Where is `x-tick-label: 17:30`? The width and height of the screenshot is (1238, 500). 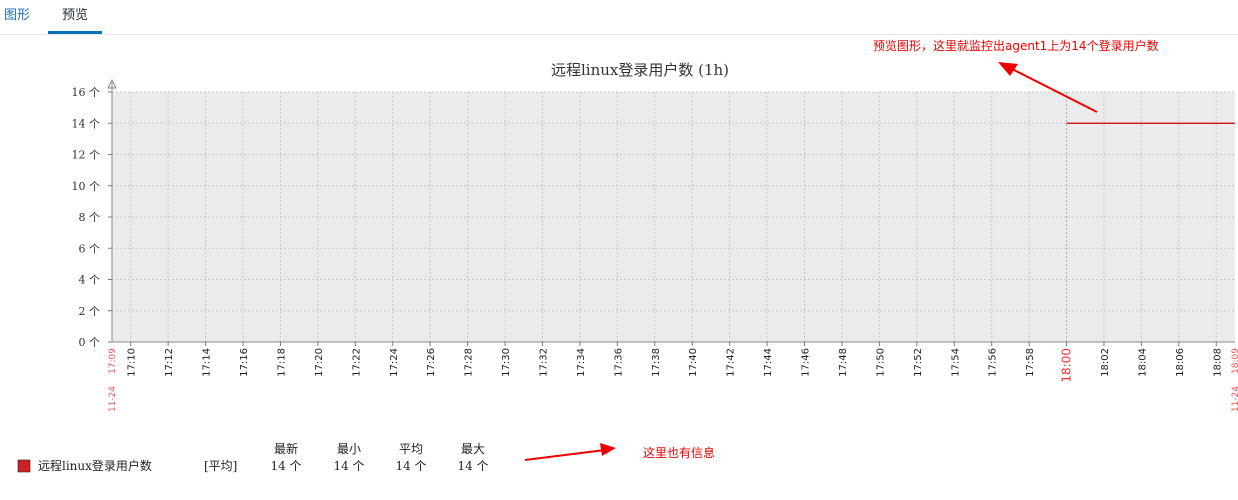 x-tick-label: 17:30 is located at coordinates (506, 362).